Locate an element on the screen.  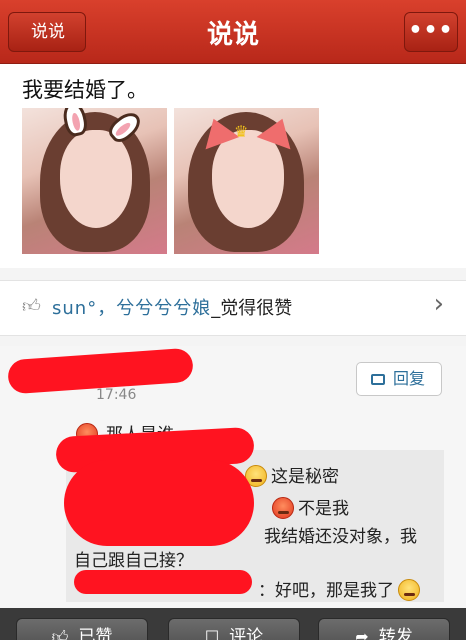
comment-icon: ☐ is located at coordinates (212, 633).